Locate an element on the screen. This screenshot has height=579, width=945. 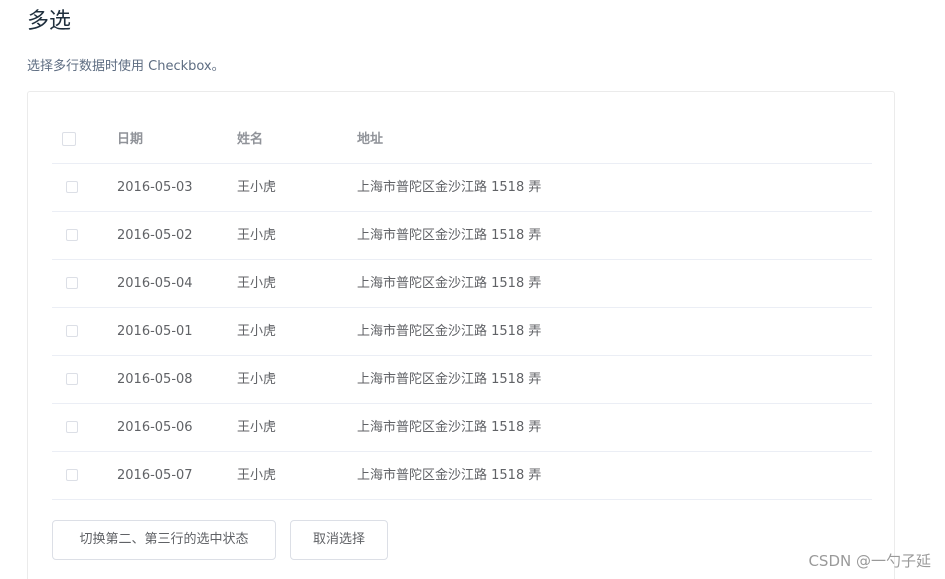
table-row: 2016-05-02 王小虎 上海市普陀区金沙江路 1518 弄 is located at coordinates (462, 236).